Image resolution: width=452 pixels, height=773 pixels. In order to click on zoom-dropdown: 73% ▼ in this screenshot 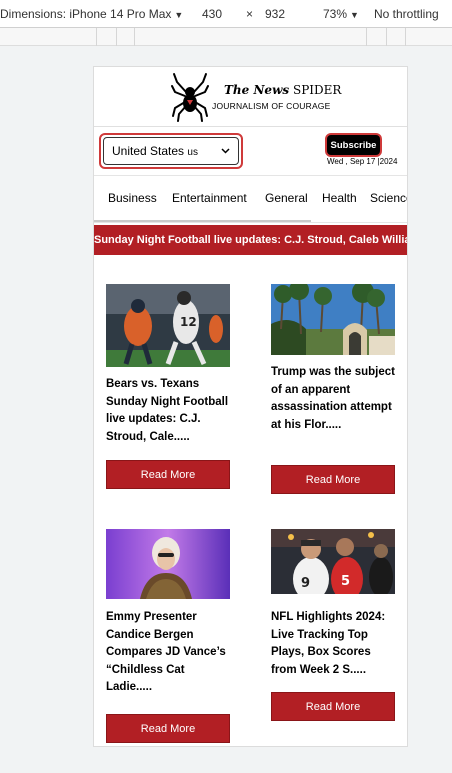, I will do `click(341, 14)`.